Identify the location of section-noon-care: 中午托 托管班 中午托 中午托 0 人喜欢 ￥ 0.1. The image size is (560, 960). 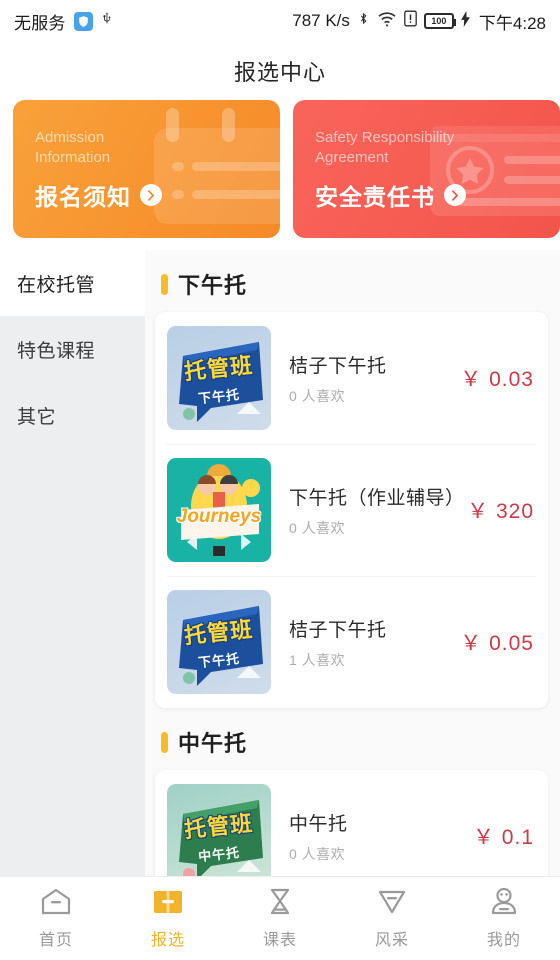
(351, 792).